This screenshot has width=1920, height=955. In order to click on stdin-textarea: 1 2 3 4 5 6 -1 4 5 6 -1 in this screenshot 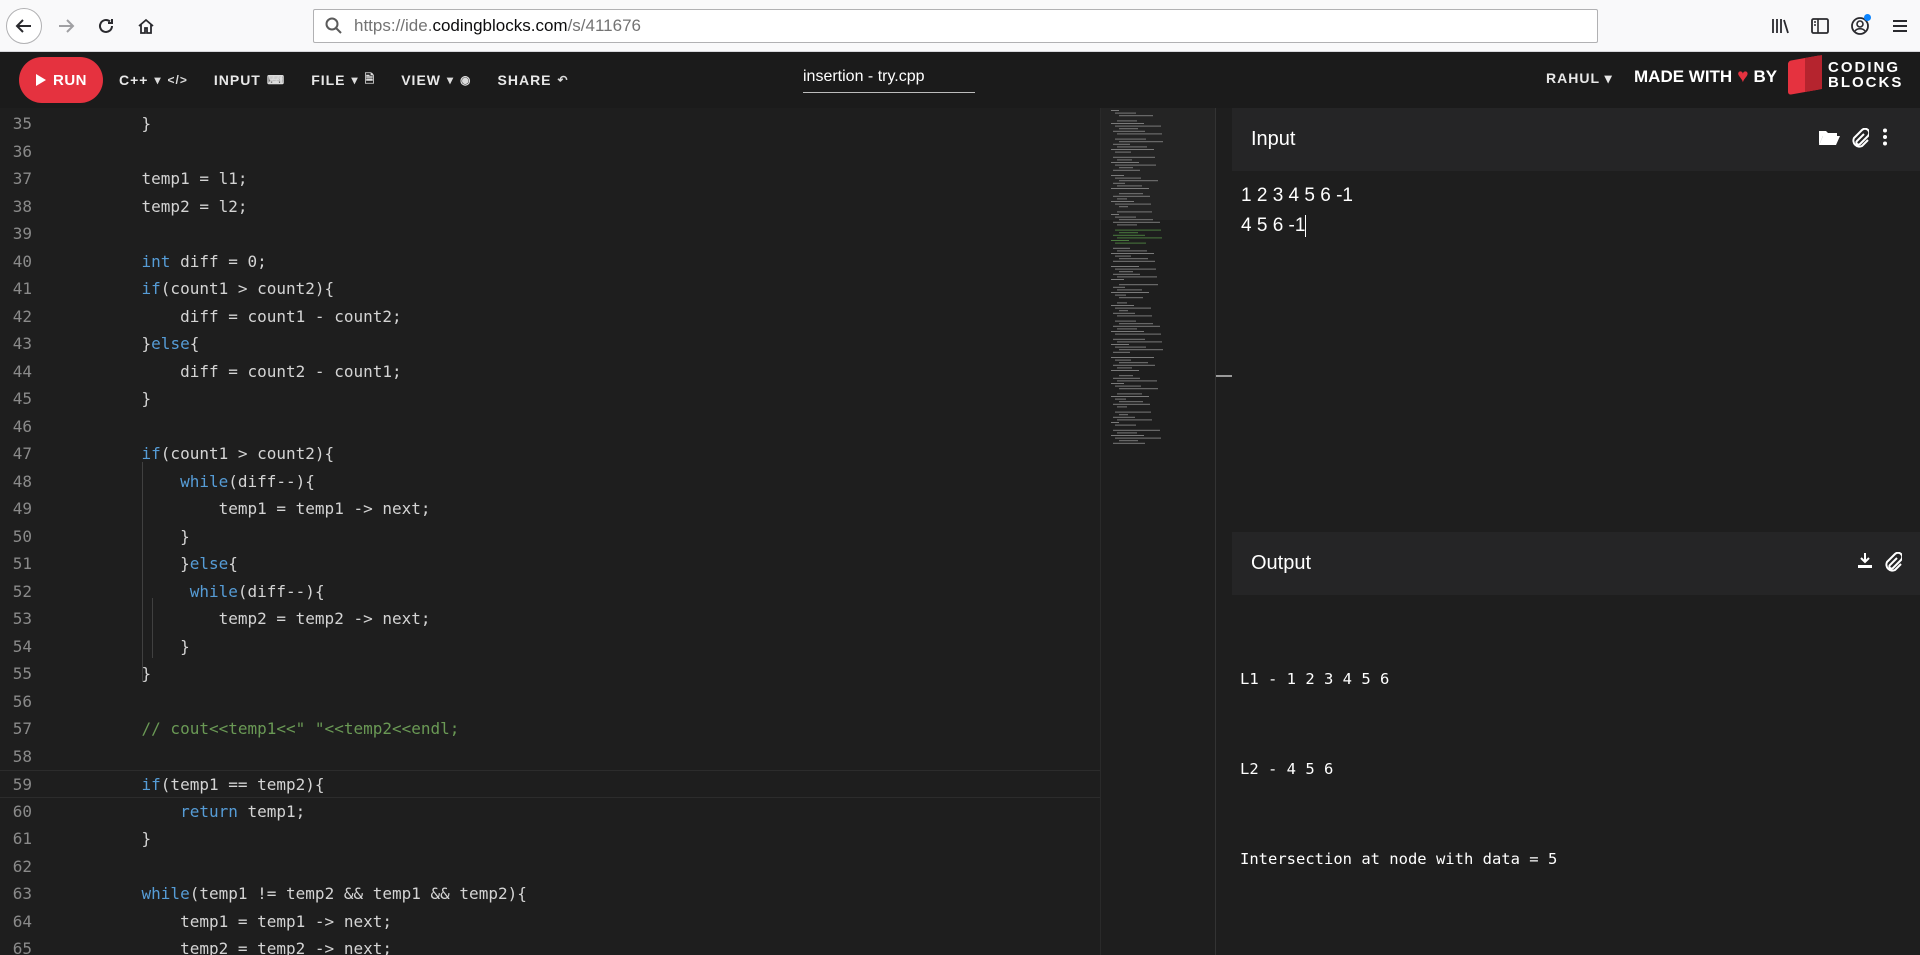, I will do `click(1297, 211)`.